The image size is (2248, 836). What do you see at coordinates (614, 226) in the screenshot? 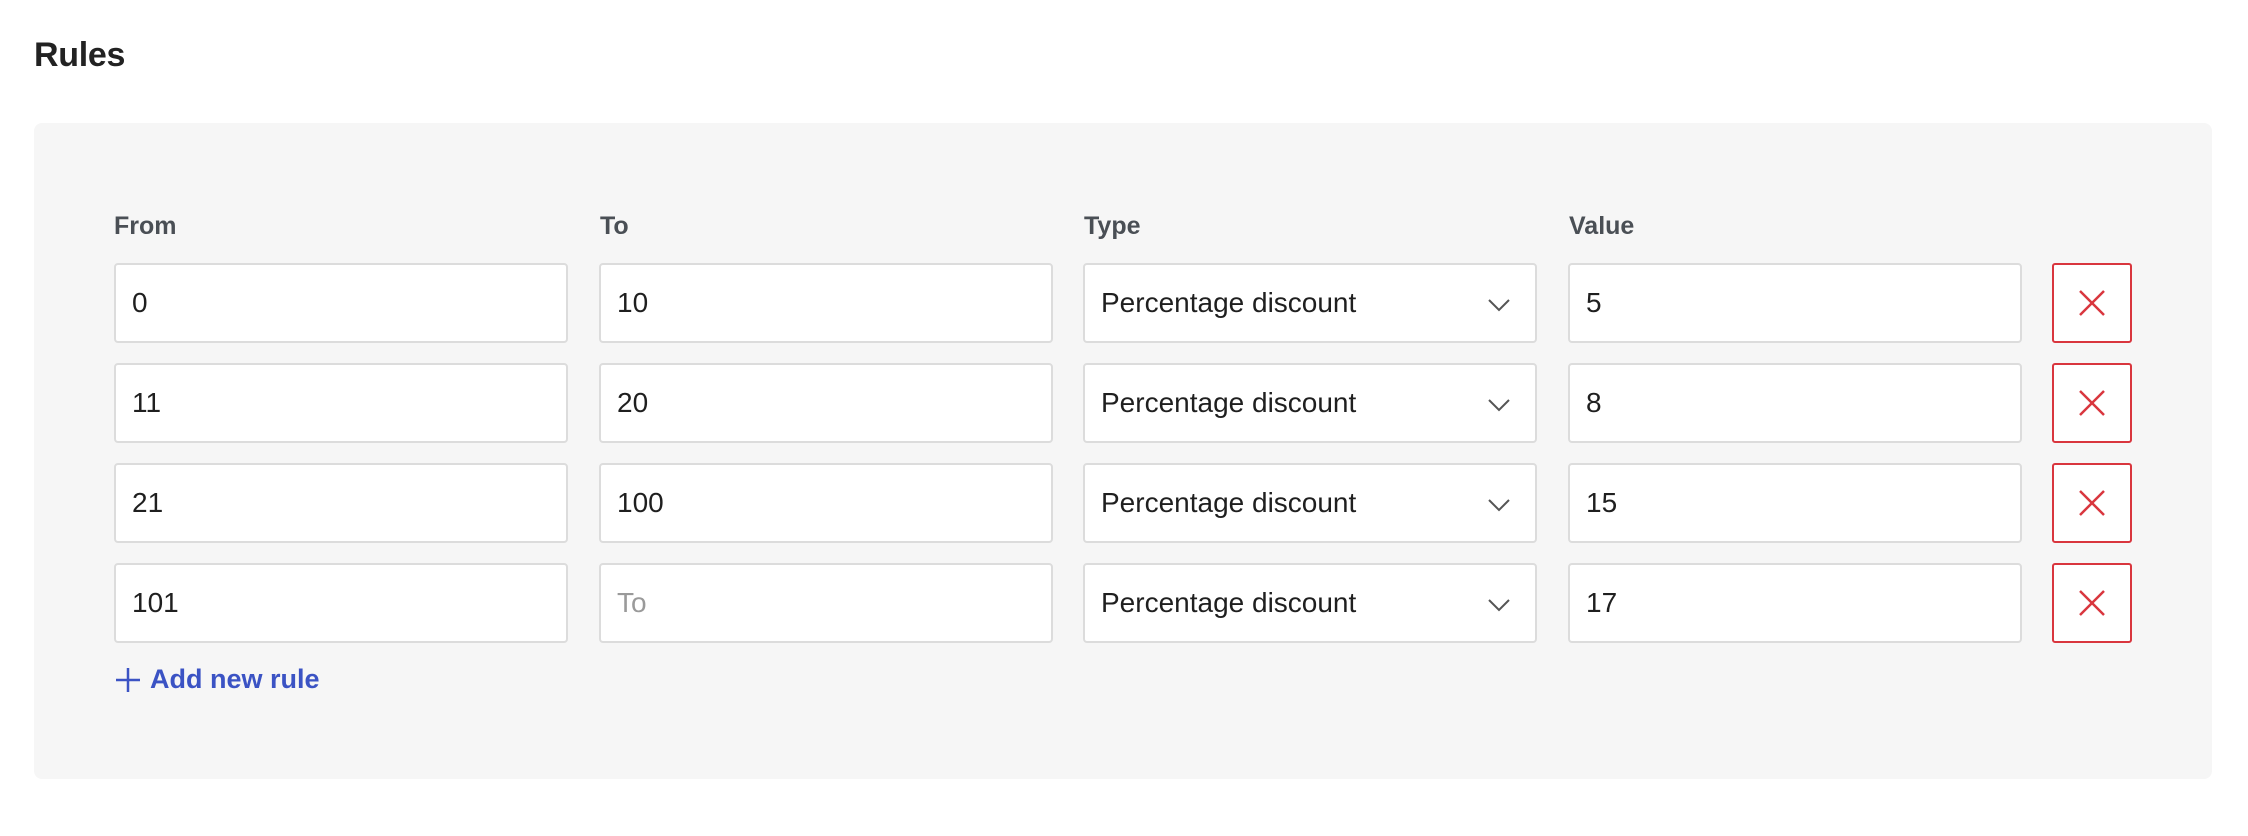
I see `header-to: To` at bounding box center [614, 226].